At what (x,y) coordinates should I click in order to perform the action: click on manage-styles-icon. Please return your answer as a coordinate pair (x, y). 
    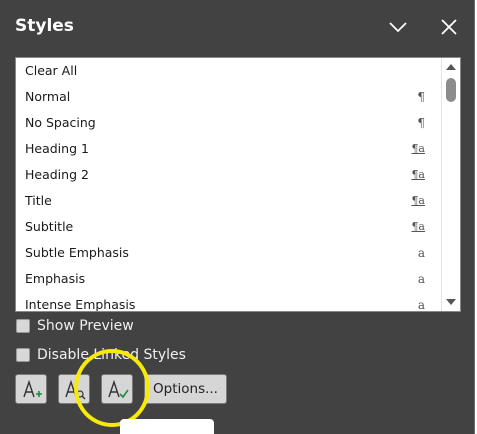
    Looking at the image, I should click on (118, 389).